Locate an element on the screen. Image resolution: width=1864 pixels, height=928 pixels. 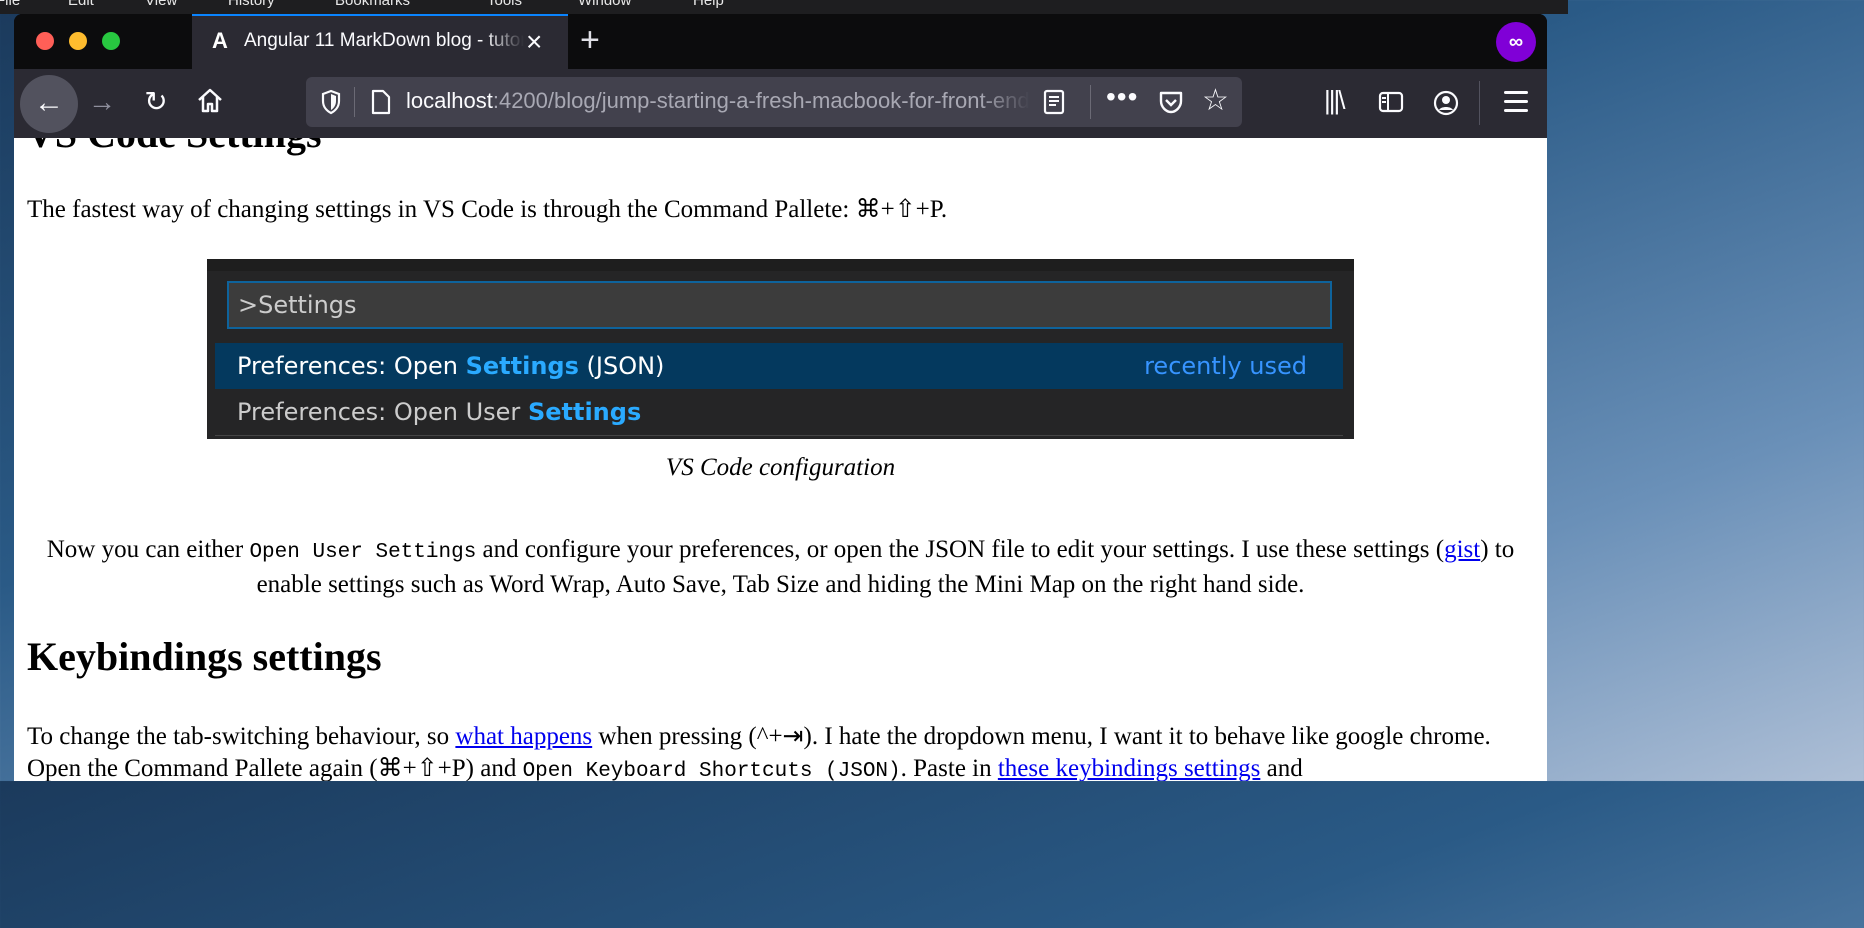
window-maximize-button is located at coordinates (111, 41).